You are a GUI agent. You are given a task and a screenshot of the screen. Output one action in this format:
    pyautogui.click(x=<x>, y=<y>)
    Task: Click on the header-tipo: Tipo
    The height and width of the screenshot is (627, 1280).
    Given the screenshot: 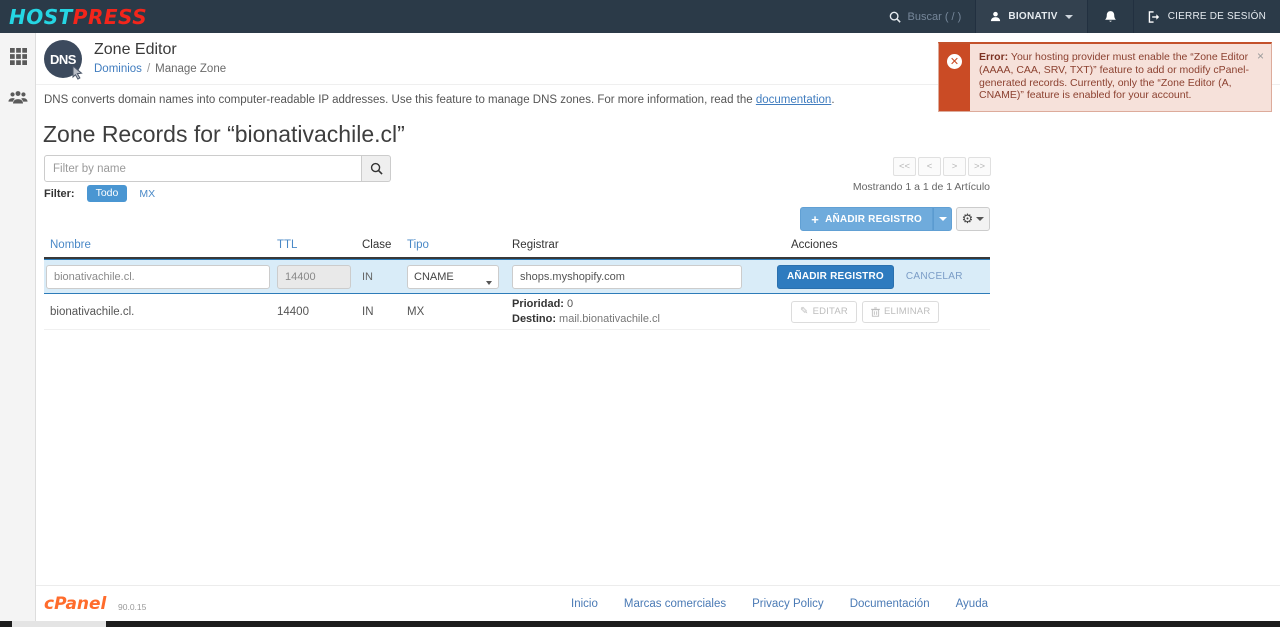 What is the action you would take?
    pyautogui.click(x=459, y=245)
    